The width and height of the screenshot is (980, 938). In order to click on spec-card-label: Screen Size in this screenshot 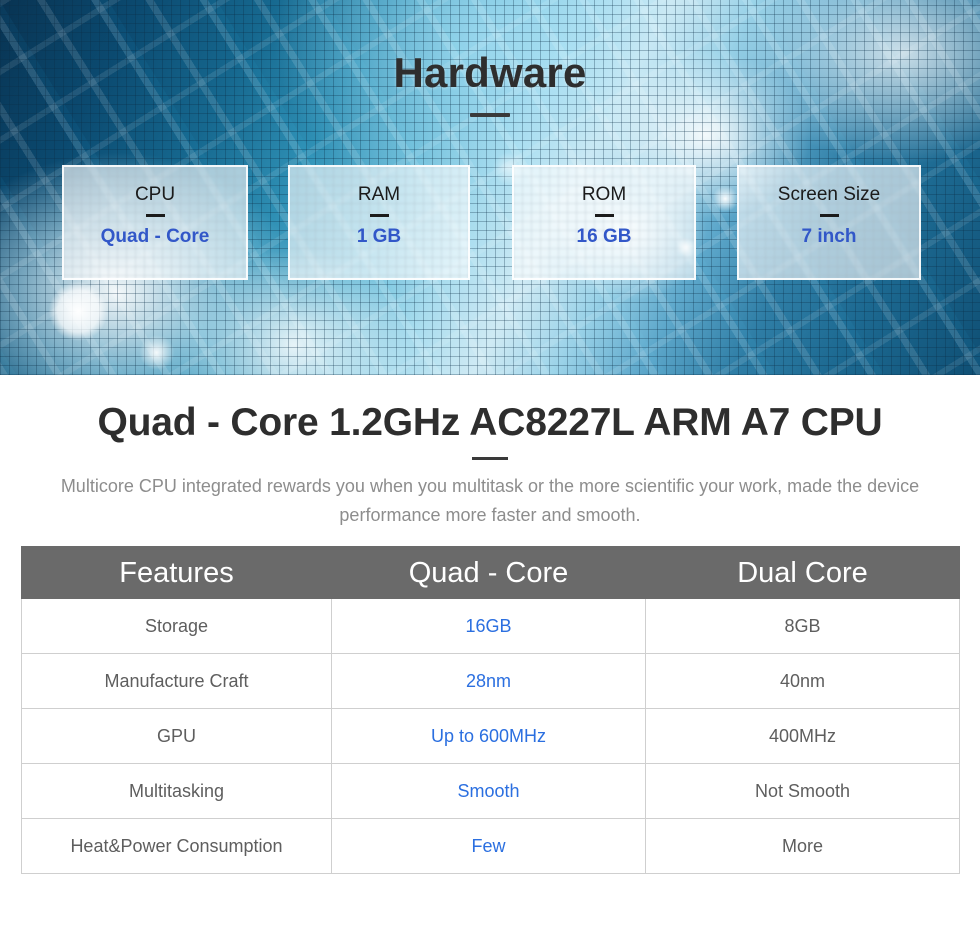, I will do `click(829, 194)`.